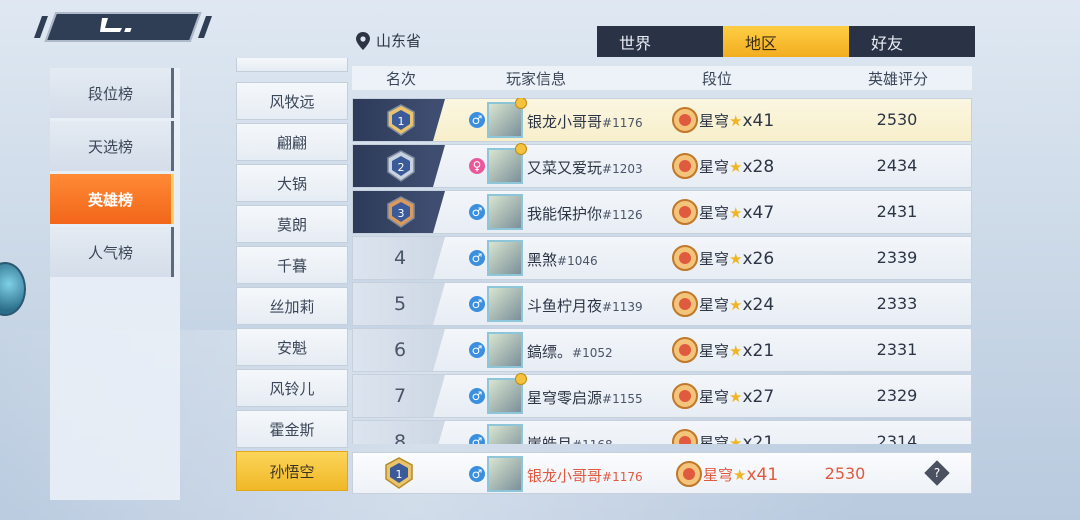  Describe the element at coordinates (477, 166) in the screenshot. I see `female-icon: ♀` at that location.